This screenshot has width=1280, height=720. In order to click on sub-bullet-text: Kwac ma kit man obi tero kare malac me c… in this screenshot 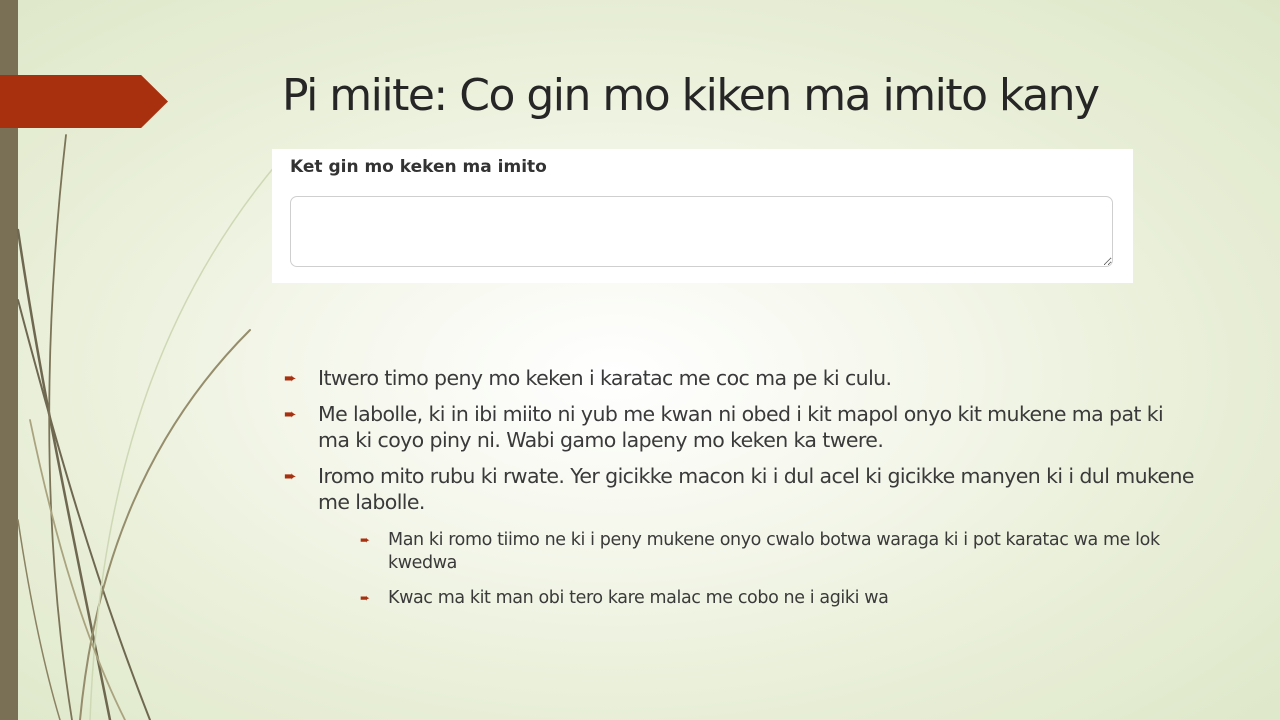, I will do `click(638, 598)`.